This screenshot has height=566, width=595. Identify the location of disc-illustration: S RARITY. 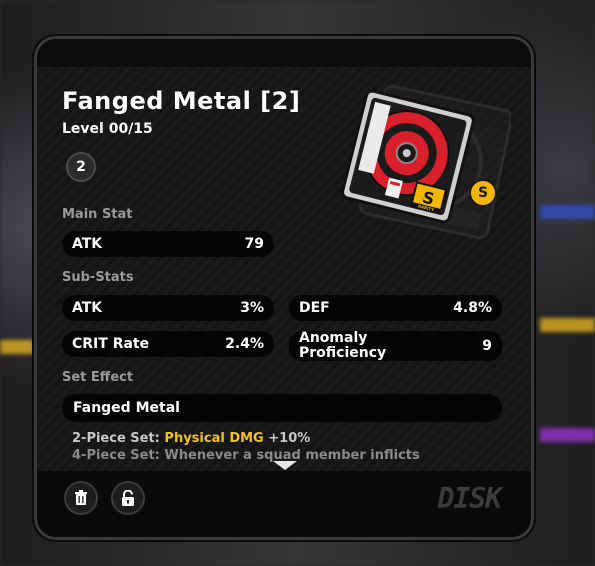
(427, 162).